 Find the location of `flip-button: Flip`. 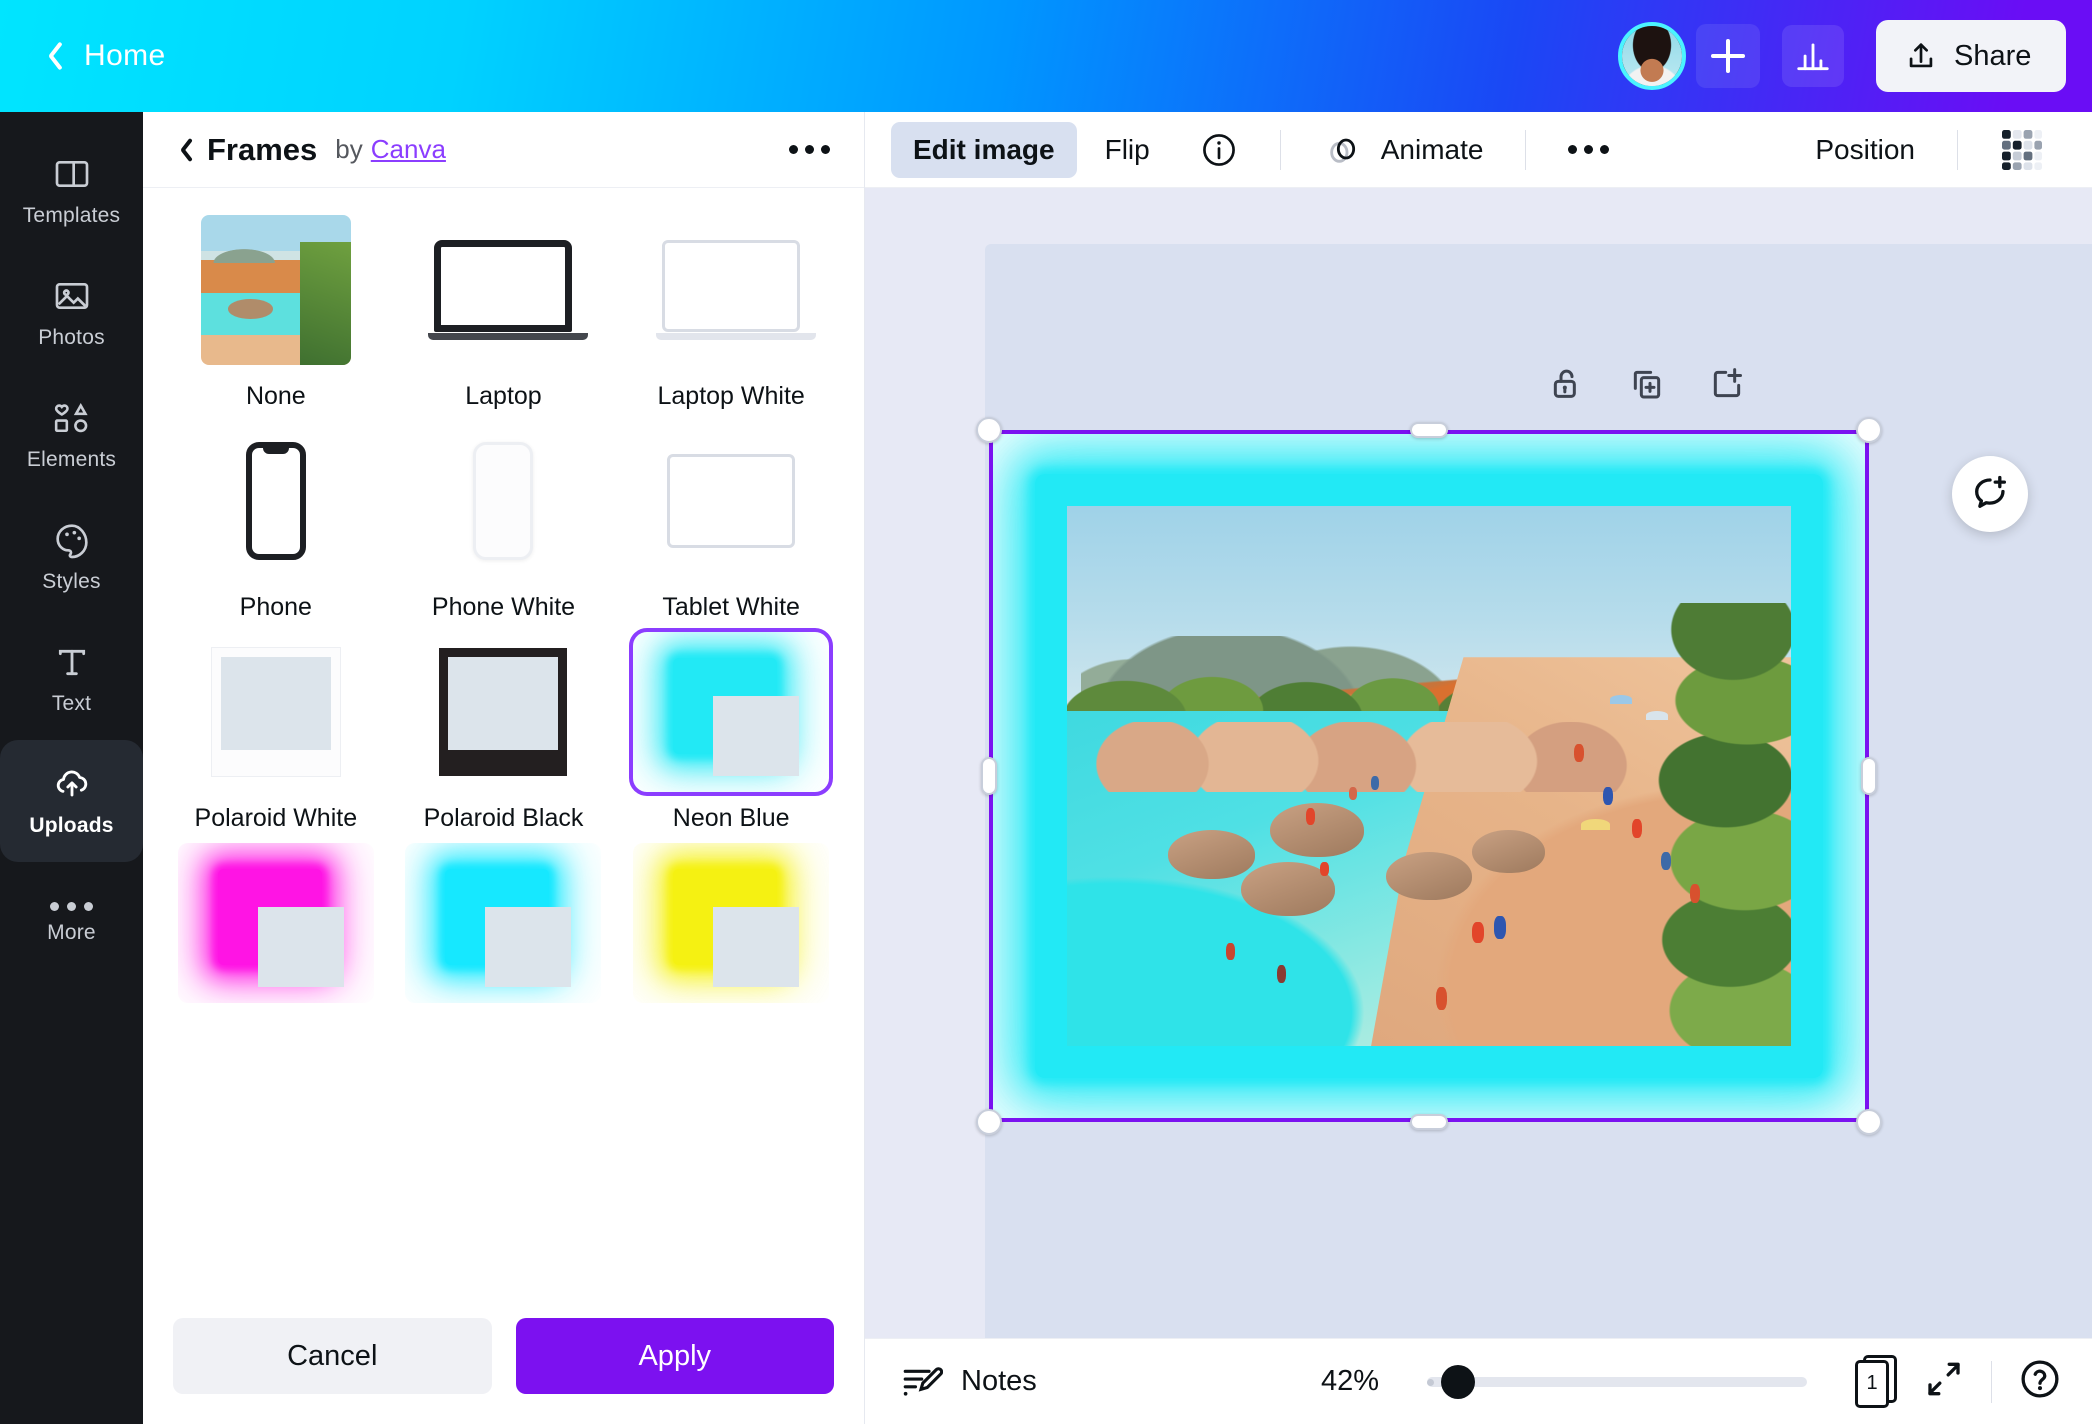

flip-button: Flip is located at coordinates (1127, 150).